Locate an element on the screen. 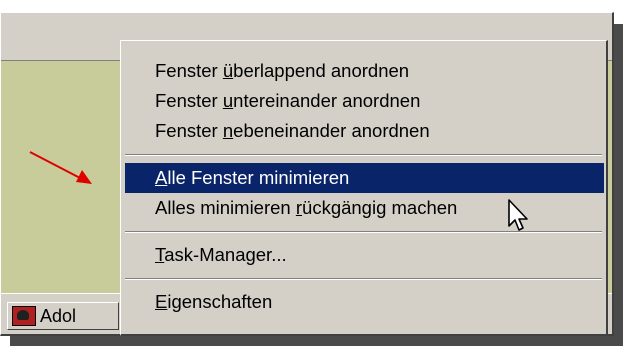 The image size is (633, 356). menu-item-properties: Eigenschaften is located at coordinates (363, 302).